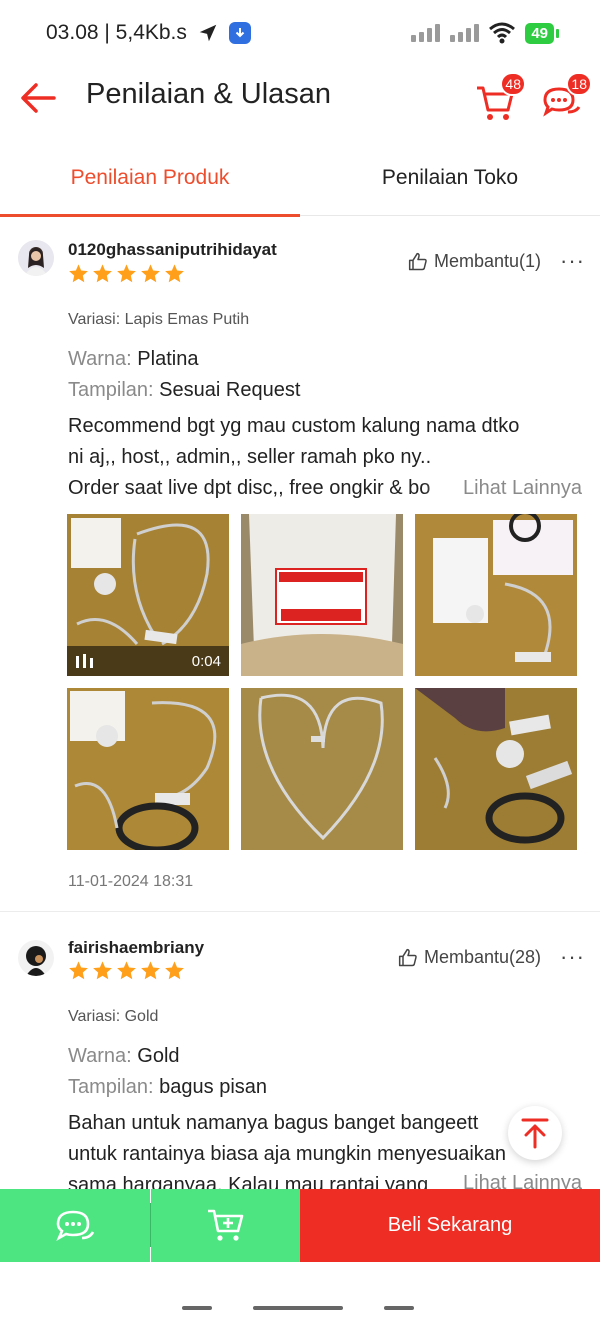 This screenshot has width=600, height=1334. I want to click on add-to-cart-button, so click(225, 1225).